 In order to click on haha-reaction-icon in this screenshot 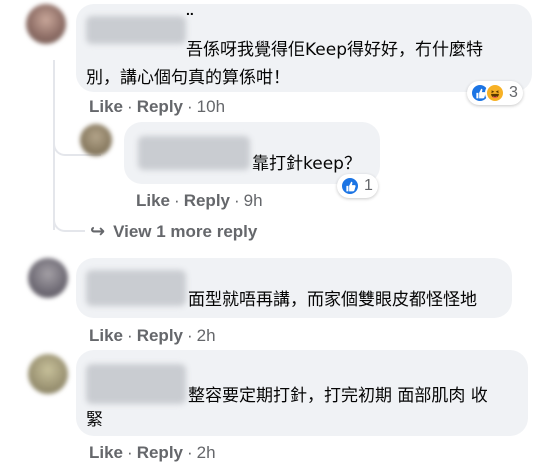, I will do `click(495, 93)`.